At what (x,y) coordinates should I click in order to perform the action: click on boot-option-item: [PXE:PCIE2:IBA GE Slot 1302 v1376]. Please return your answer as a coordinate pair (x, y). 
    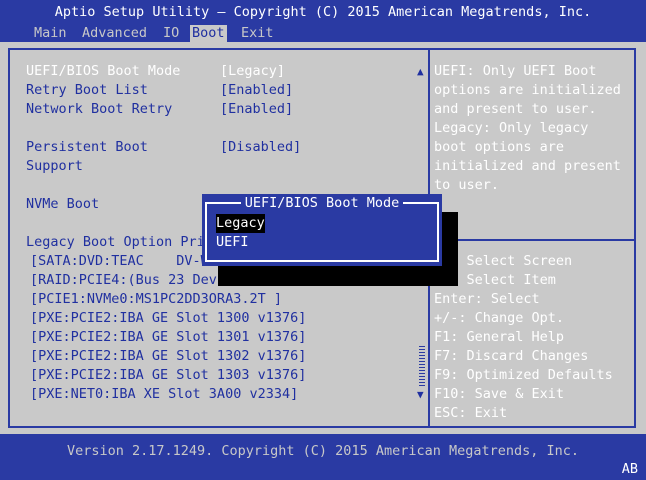
    Looking at the image, I should click on (168, 356).